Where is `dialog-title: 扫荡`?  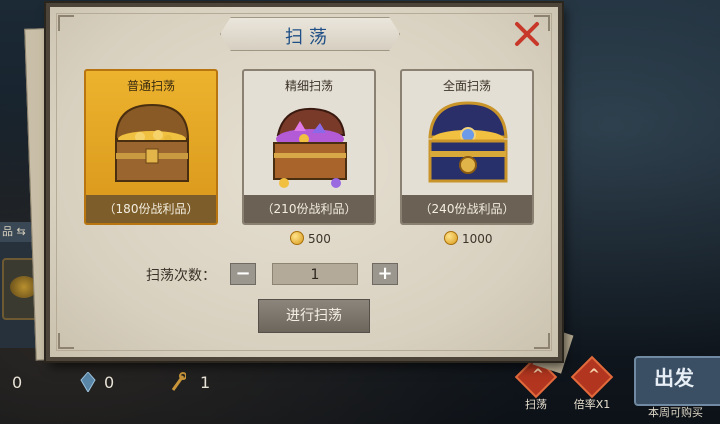 dialog-title: 扫荡 is located at coordinates (309, 37).